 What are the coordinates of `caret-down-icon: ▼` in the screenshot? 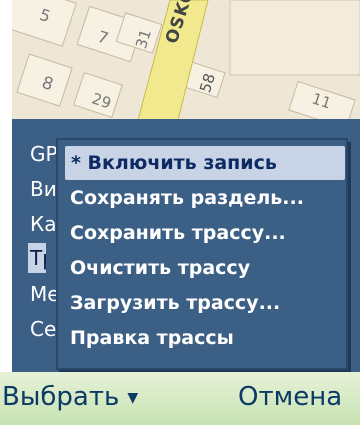 It's located at (133, 397).